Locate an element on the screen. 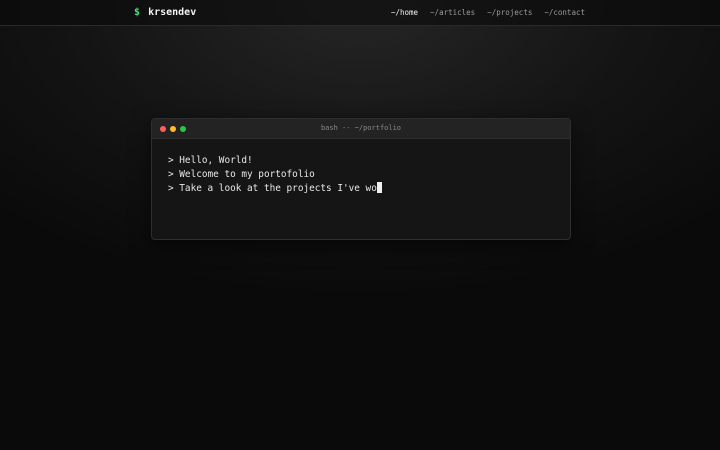 The width and height of the screenshot is (720, 450). brand-name: krsendev is located at coordinates (172, 12).